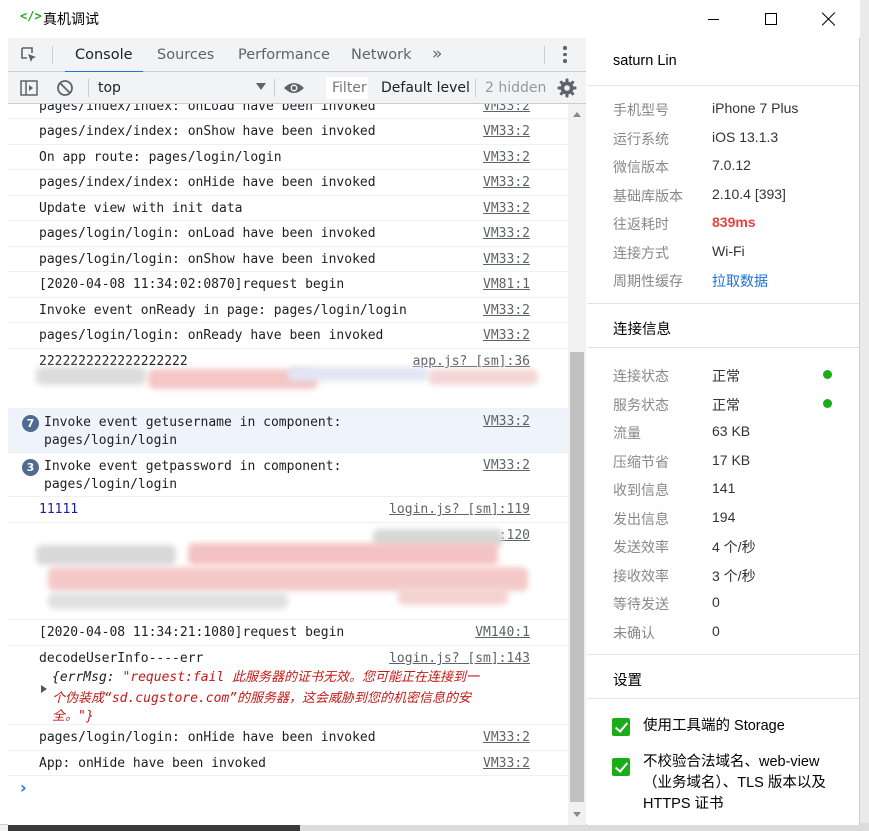 Image resolution: width=869 pixels, height=831 pixels. Describe the element at coordinates (104, 55) in the screenshot. I see `tab-console: Console` at that location.